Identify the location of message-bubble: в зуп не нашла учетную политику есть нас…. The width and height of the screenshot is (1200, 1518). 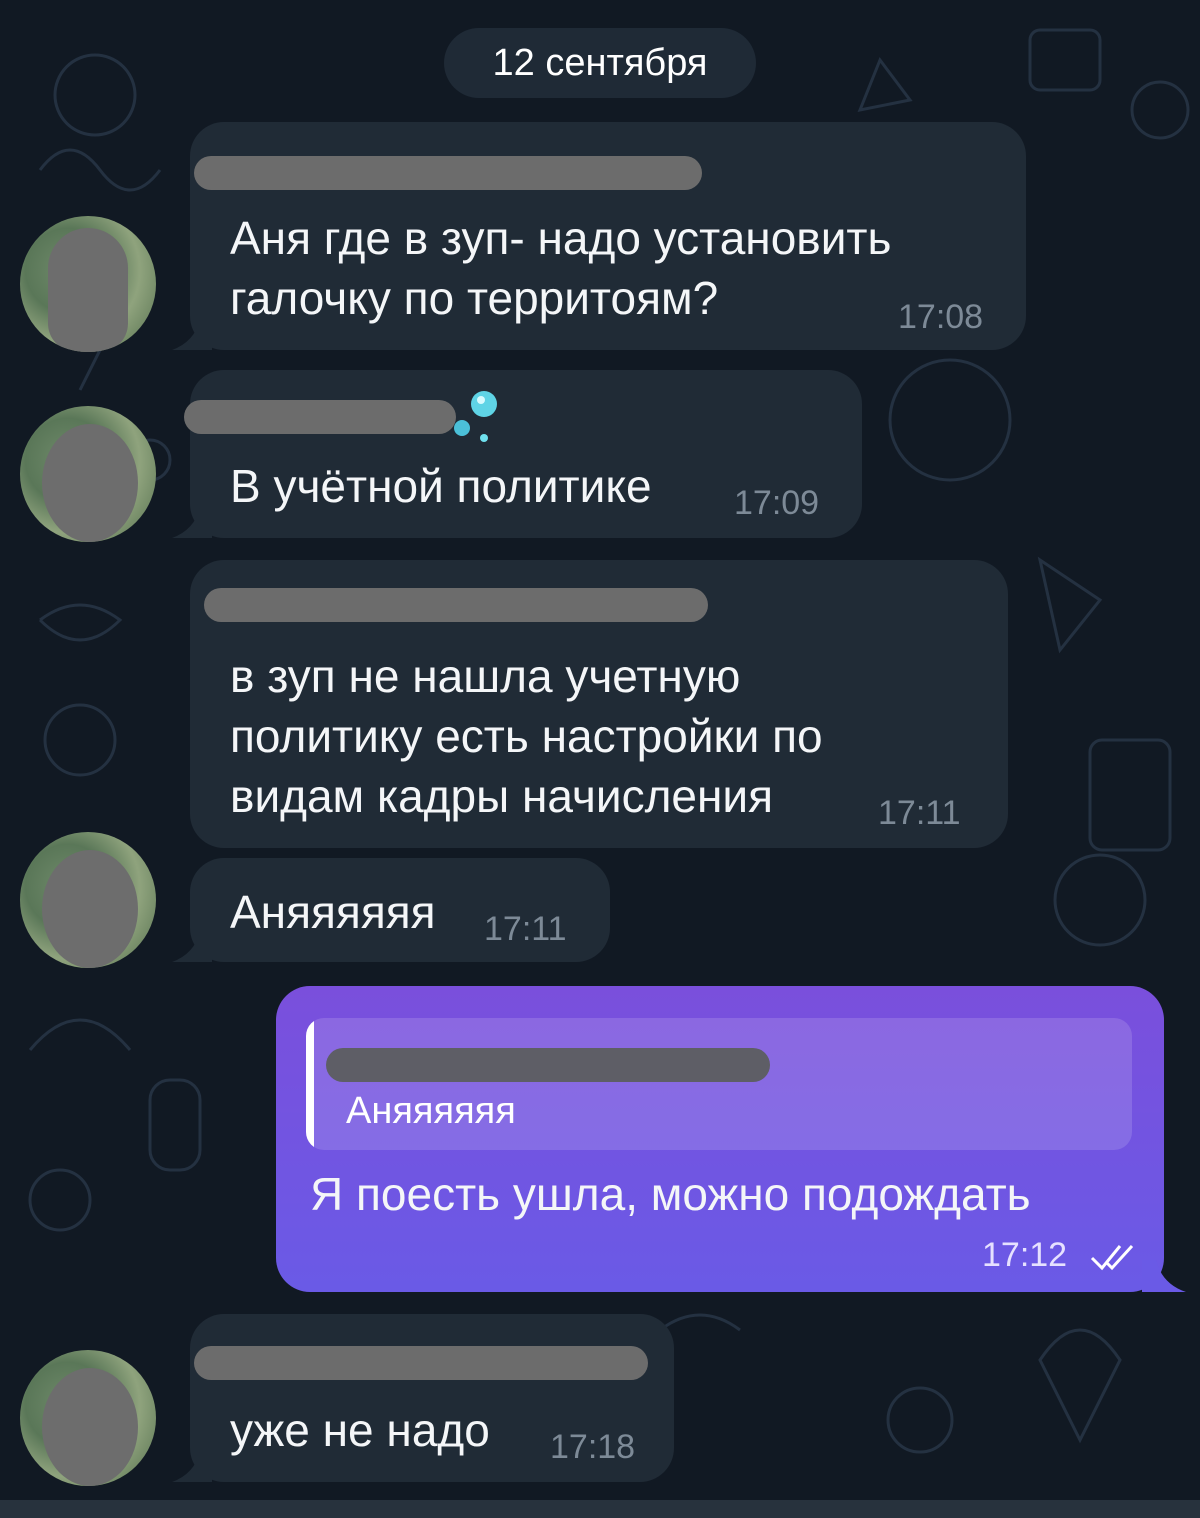
(599, 704).